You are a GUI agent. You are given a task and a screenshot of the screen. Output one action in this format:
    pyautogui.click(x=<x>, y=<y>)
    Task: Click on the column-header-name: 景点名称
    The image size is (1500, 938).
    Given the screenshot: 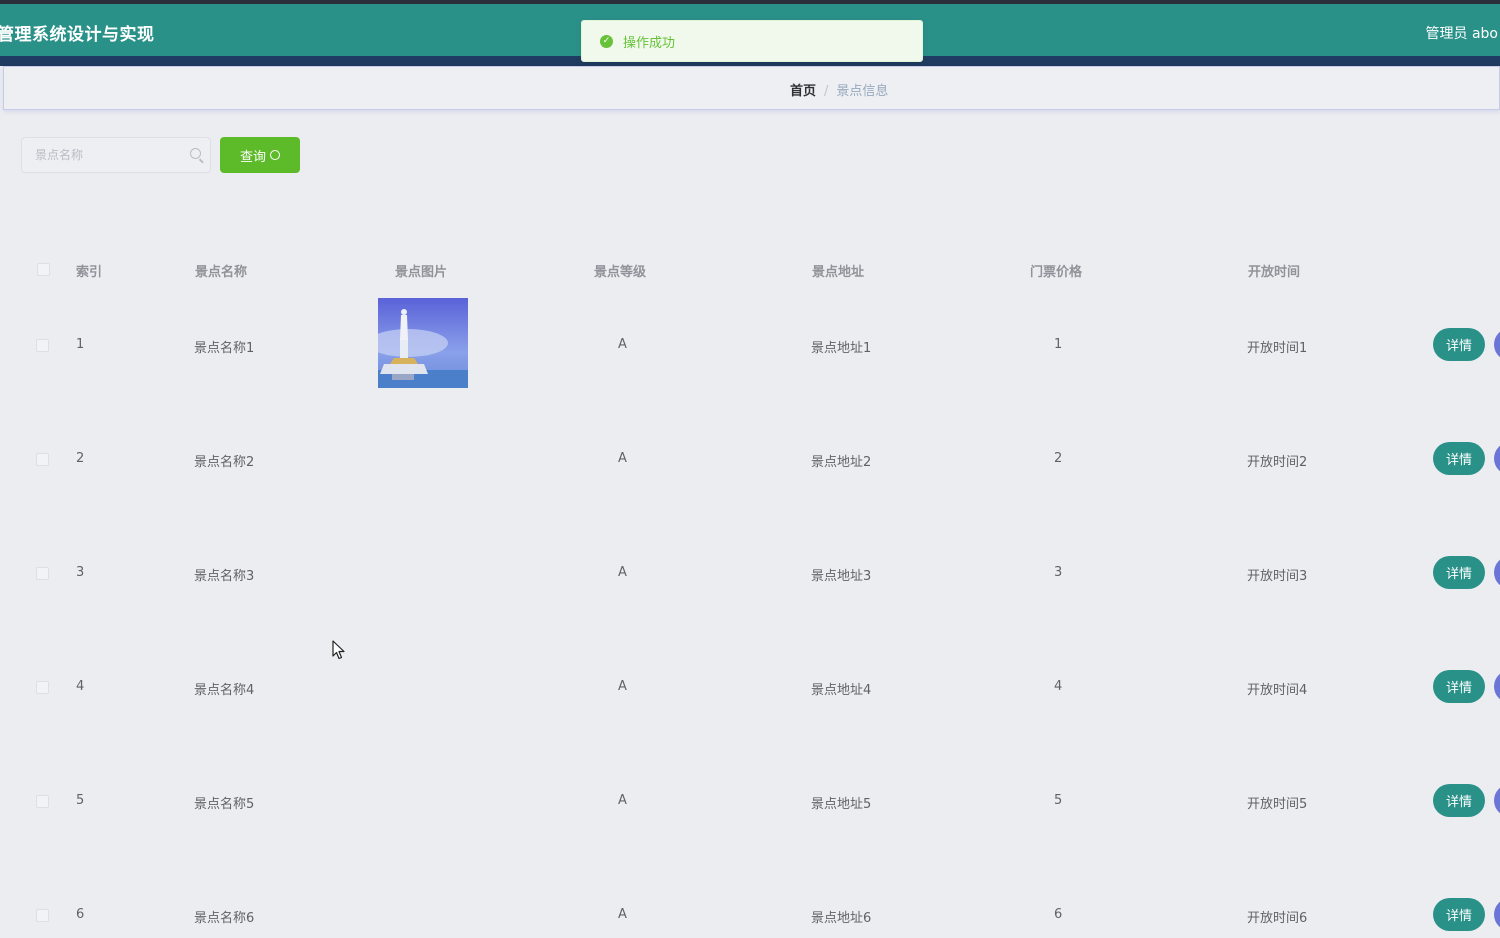 What is the action you would take?
    pyautogui.click(x=221, y=272)
    